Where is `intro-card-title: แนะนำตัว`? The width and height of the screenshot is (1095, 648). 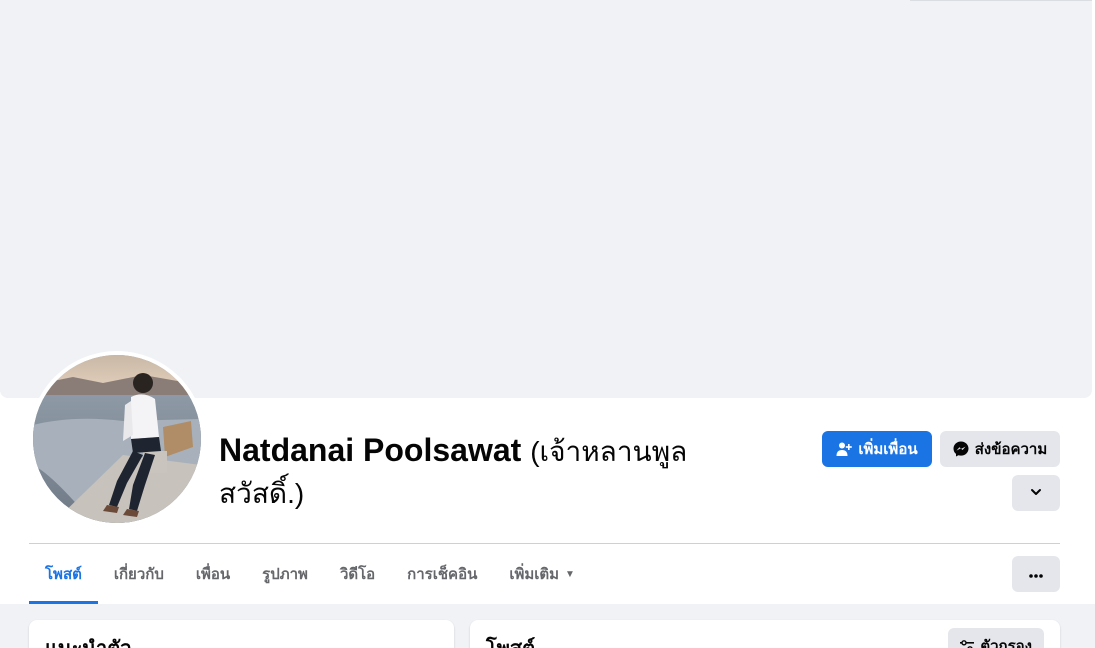
intro-card-title: แนะนำตัว is located at coordinates (88, 640).